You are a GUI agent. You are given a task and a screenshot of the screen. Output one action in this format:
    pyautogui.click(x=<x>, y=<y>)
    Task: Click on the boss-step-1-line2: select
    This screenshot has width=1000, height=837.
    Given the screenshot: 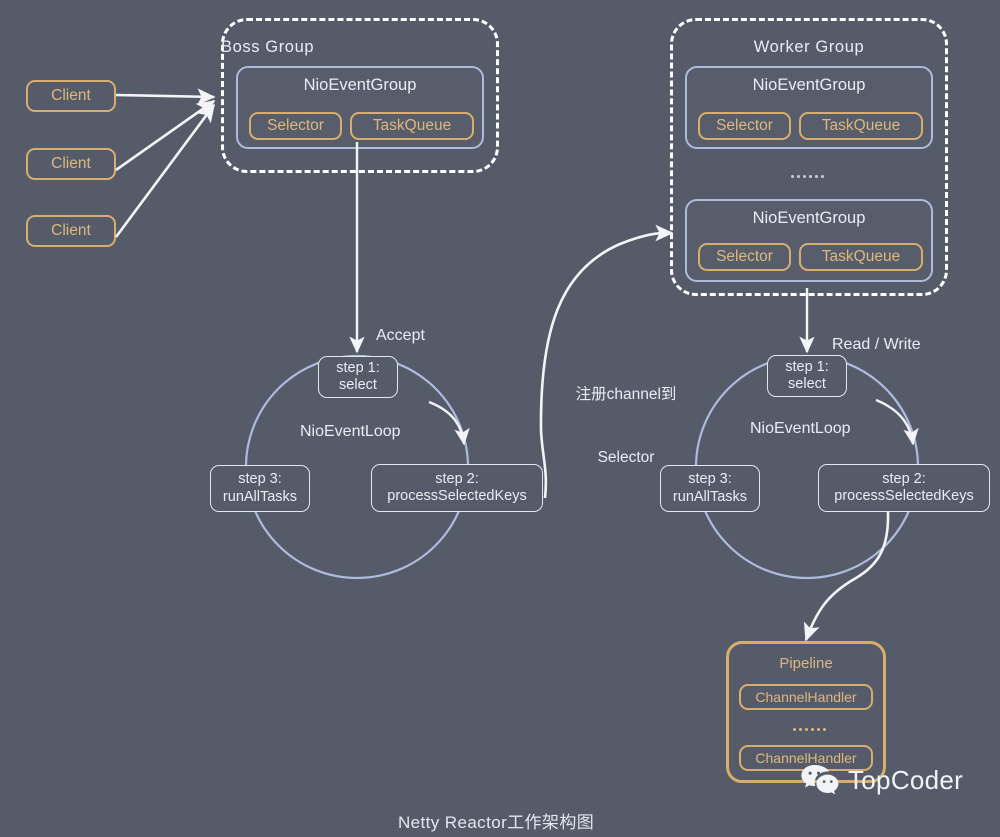 What is the action you would take?
    pyautogui.click(x=358, y=385)
    